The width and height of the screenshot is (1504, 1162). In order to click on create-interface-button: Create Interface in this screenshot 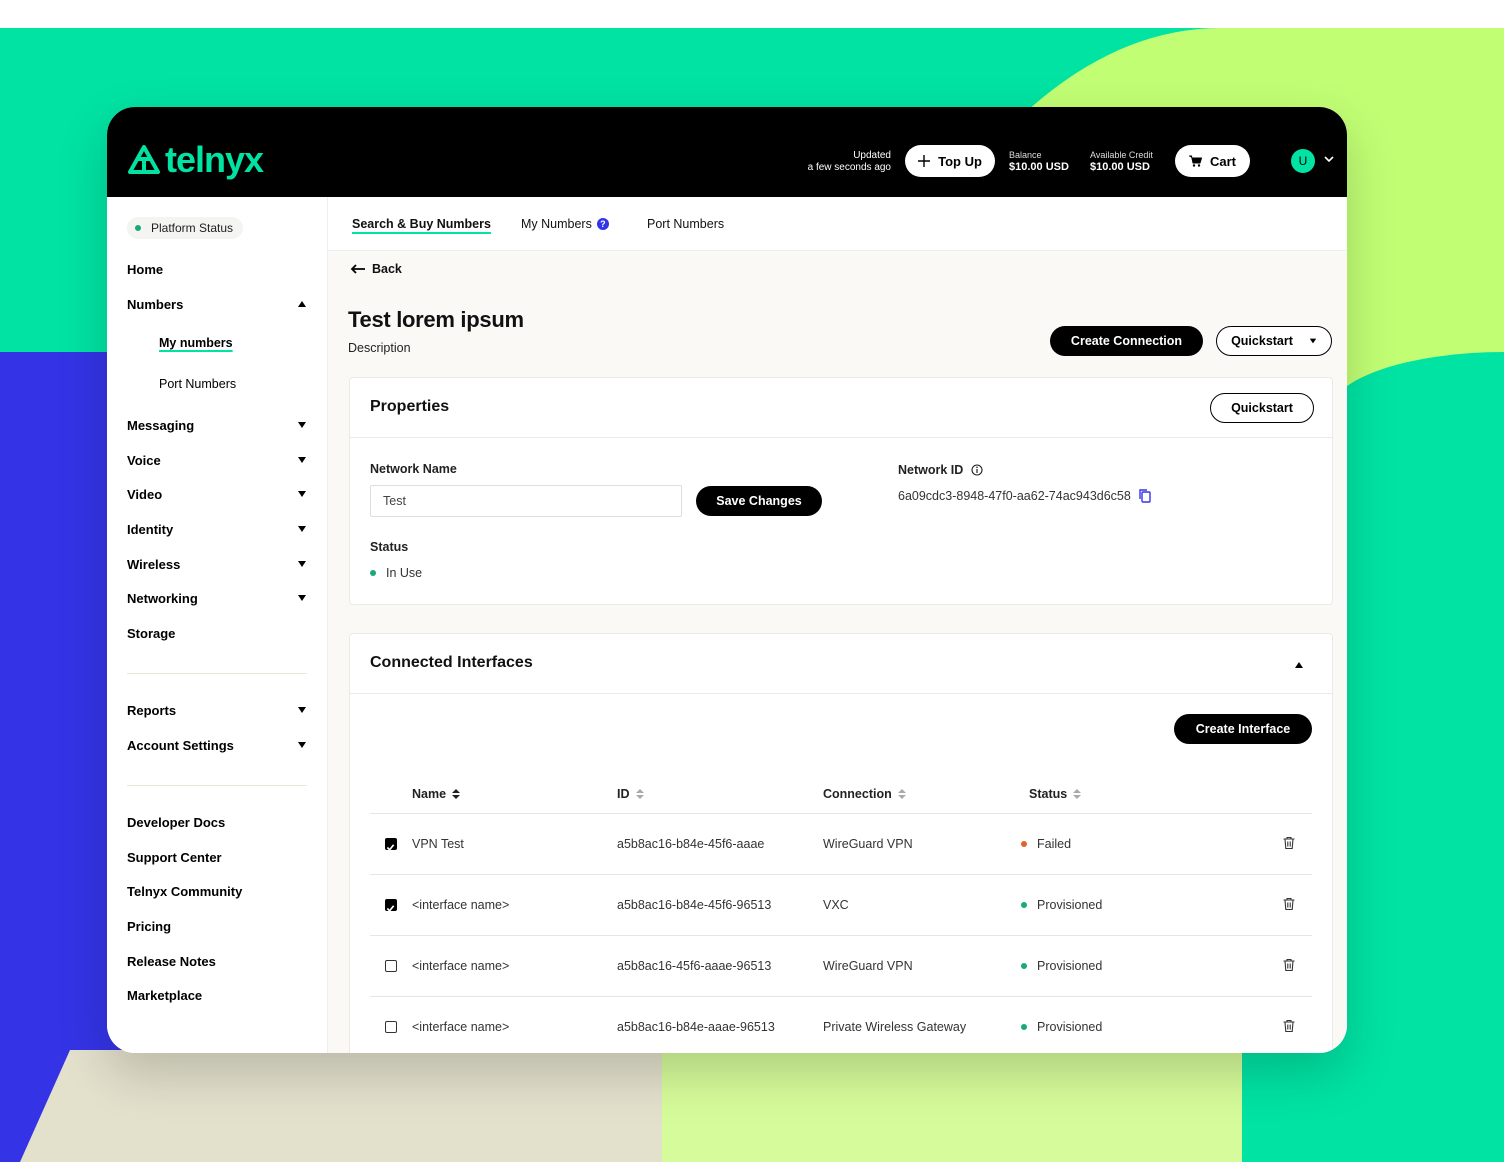, I will do `click(1243, 729)`.